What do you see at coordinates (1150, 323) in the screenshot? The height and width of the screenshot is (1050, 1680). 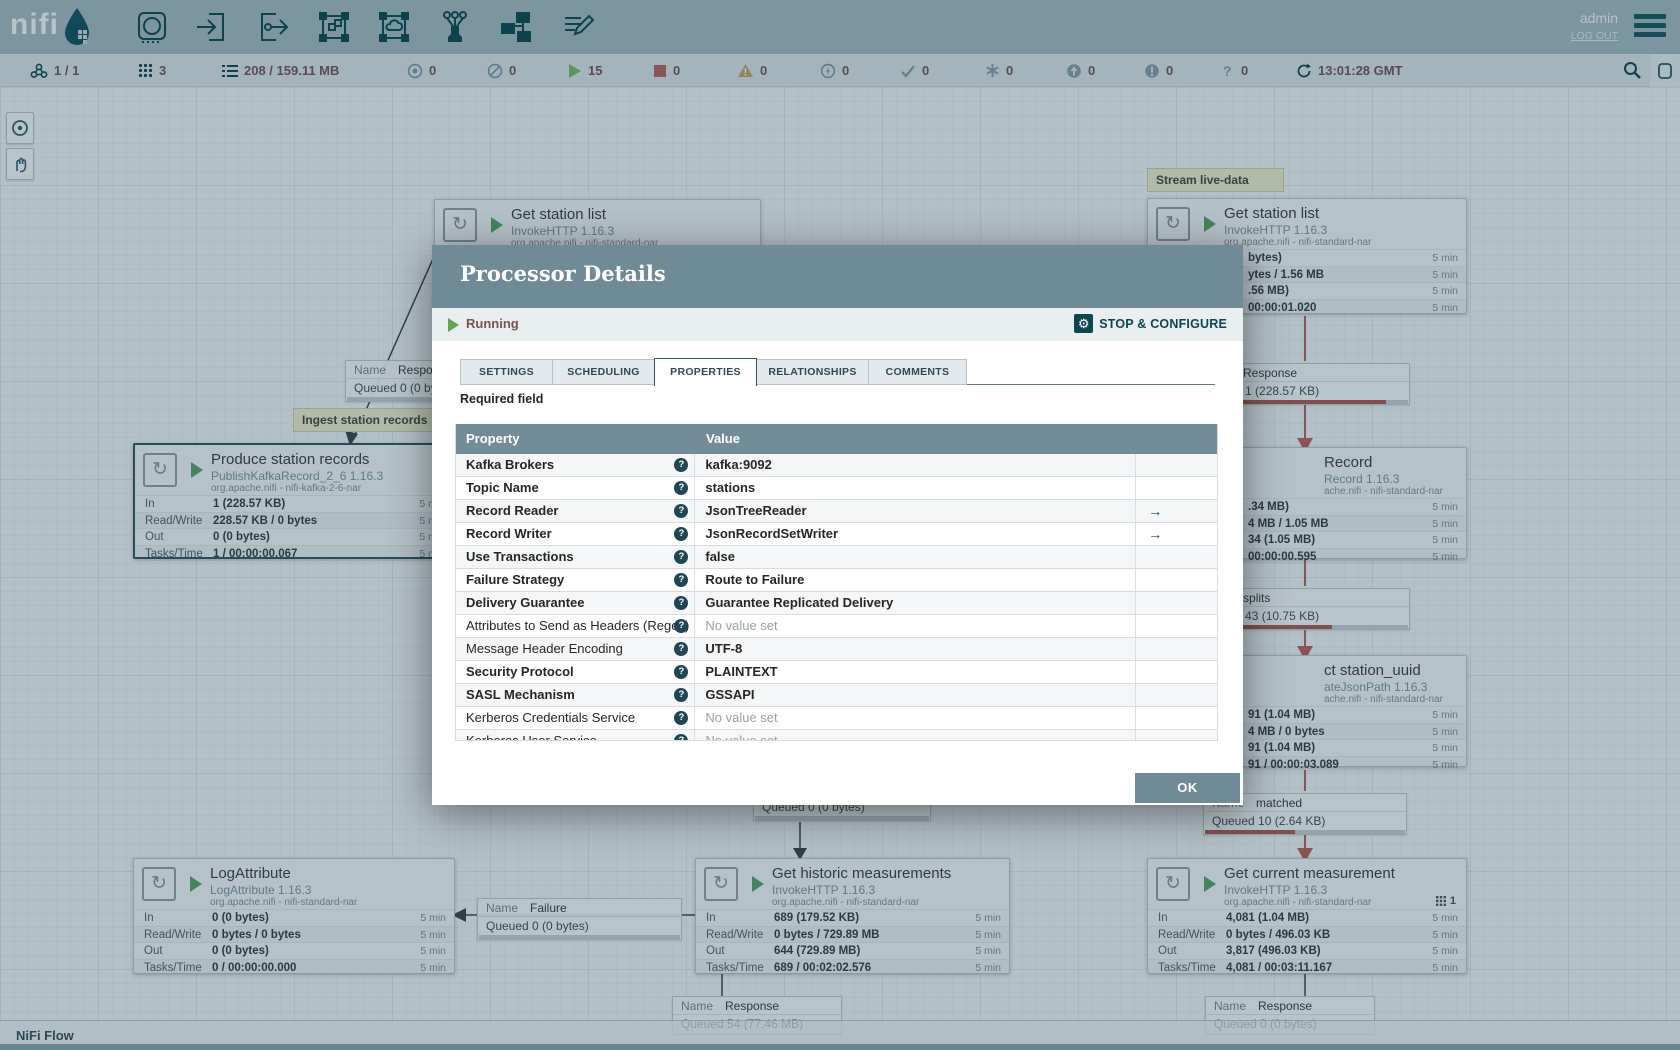 I see `stop-and-configure-button: ⚙ STOP & CONFIGURE` at bounding box center [1150, 323].